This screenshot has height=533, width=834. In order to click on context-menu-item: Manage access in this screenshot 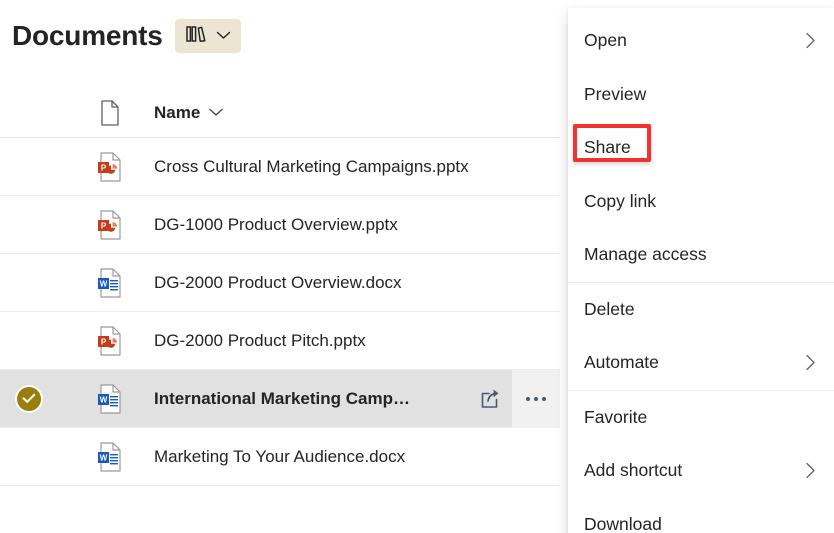, I will do `click(701, 255)`.